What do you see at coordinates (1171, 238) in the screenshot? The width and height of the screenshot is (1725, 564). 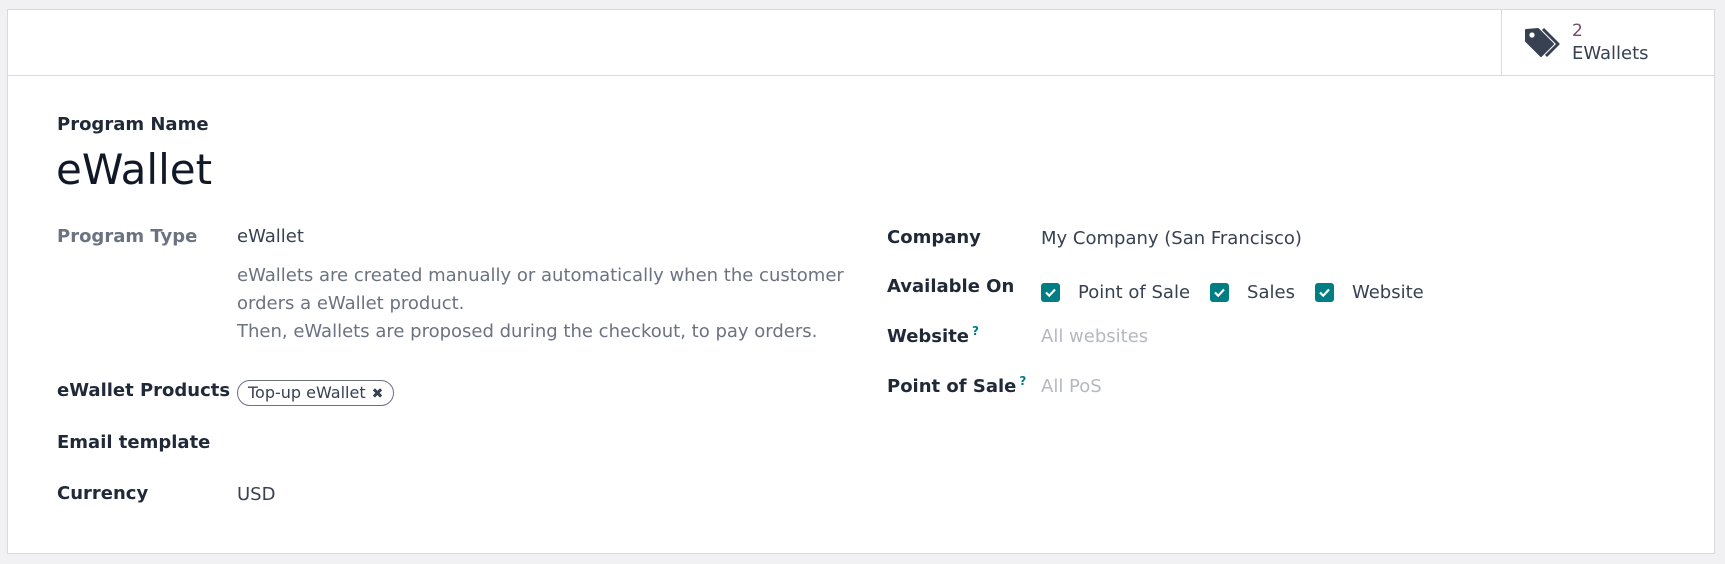 I see `company-field: My Company (San Francisco)` at bounding box center [1171, 238].